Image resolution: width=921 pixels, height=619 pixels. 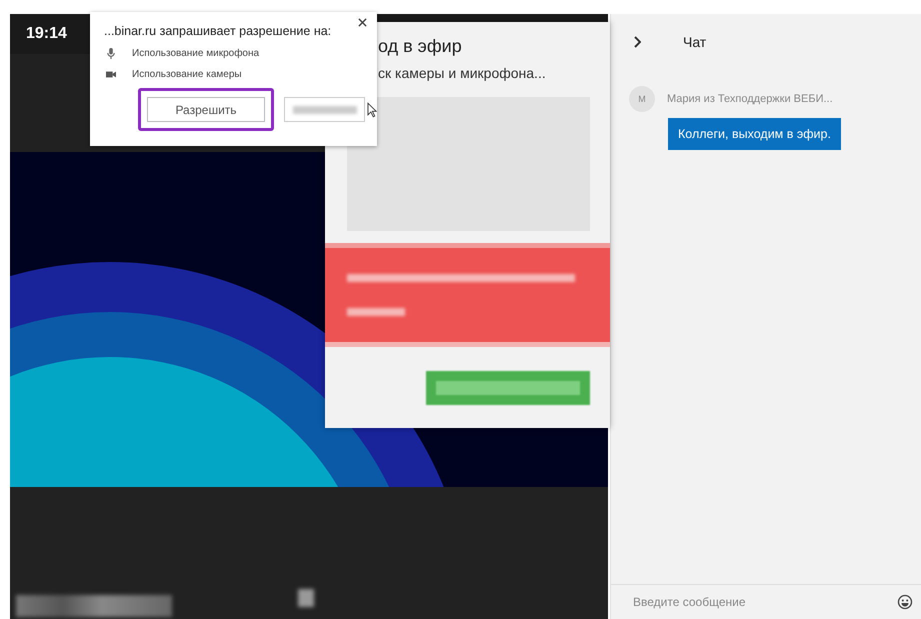 What do you see at coordinates (206, 109) in the screenshot?
I see `allow-button: Разрешить` at bounding box center [206, 109].